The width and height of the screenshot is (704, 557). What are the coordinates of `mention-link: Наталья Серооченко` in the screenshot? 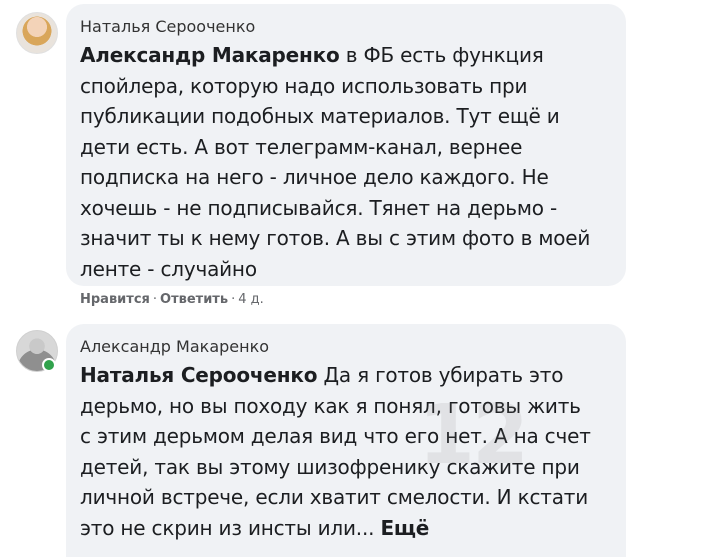 It's located at (198, 375).